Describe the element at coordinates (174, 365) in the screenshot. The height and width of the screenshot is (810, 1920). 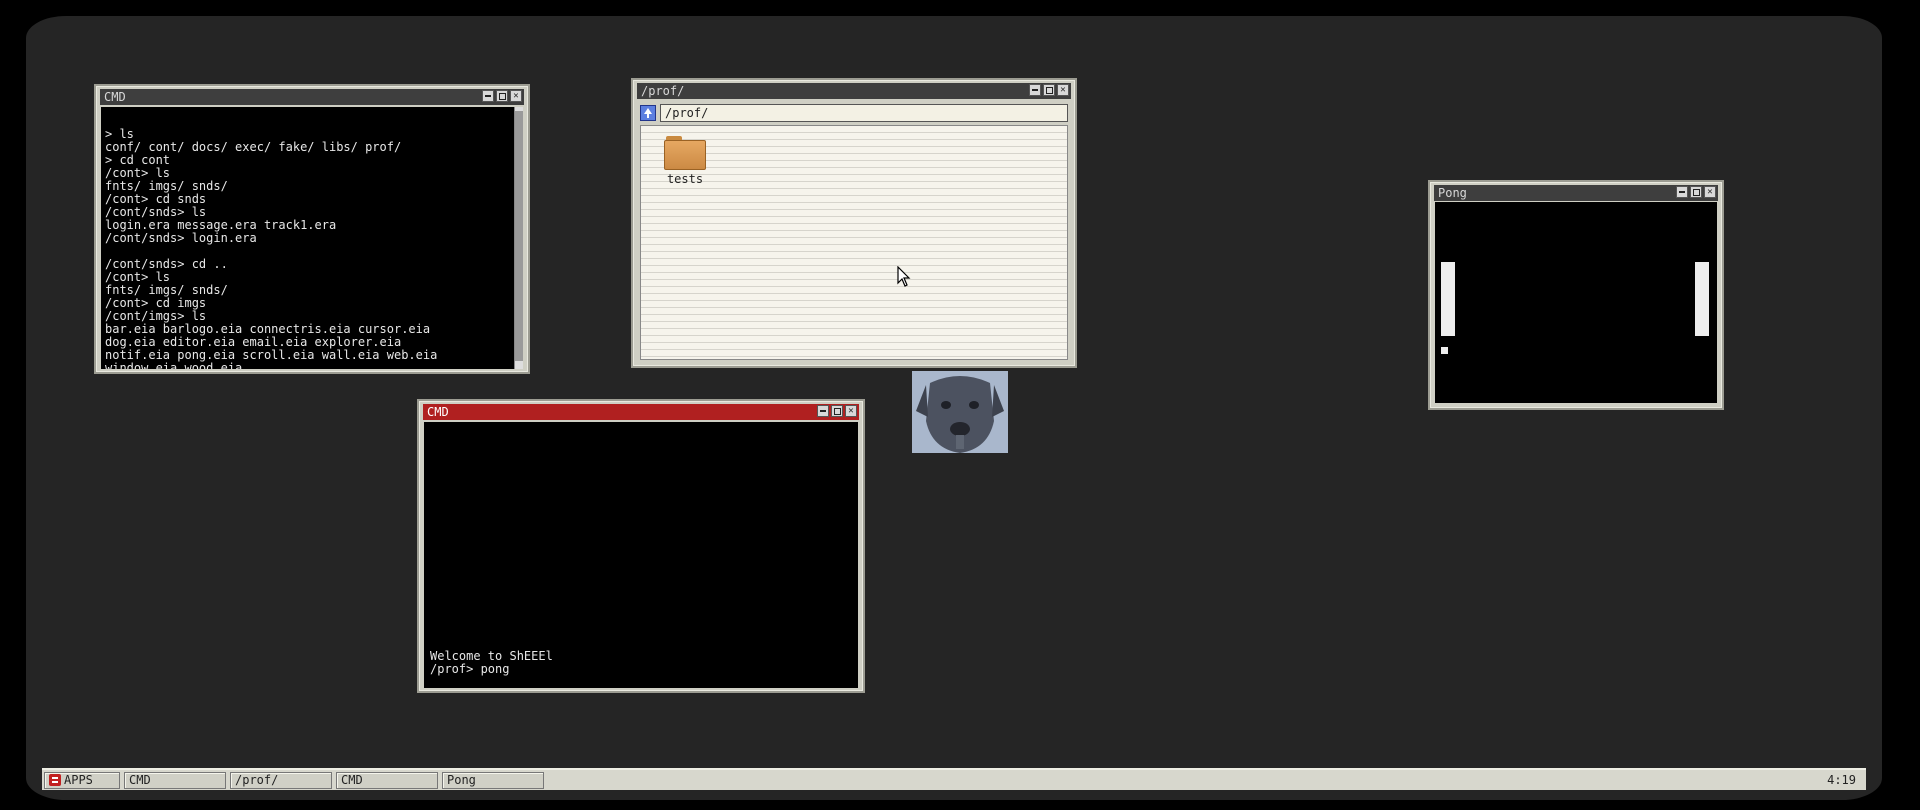
I see `terminal-line: window.eia wood.eia` at that location.